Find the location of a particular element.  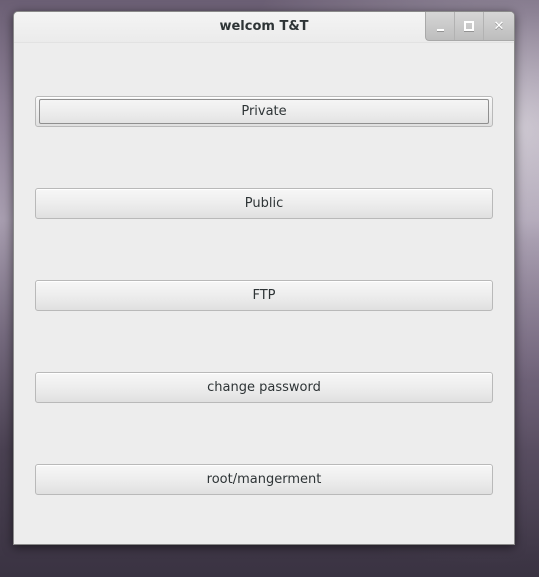

private-button-label: Private is located at coordinates (264, 111).